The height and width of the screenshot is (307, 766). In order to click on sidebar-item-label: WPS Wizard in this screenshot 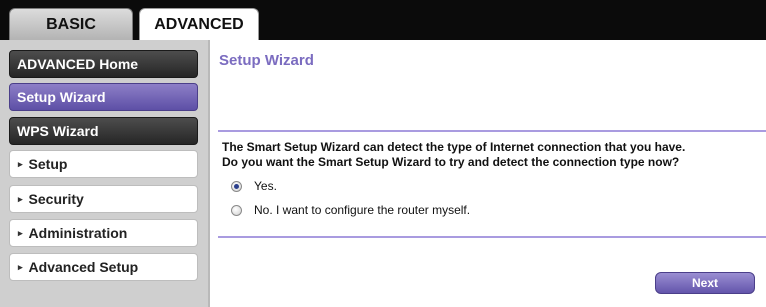, I will do `click(58, 131)`.